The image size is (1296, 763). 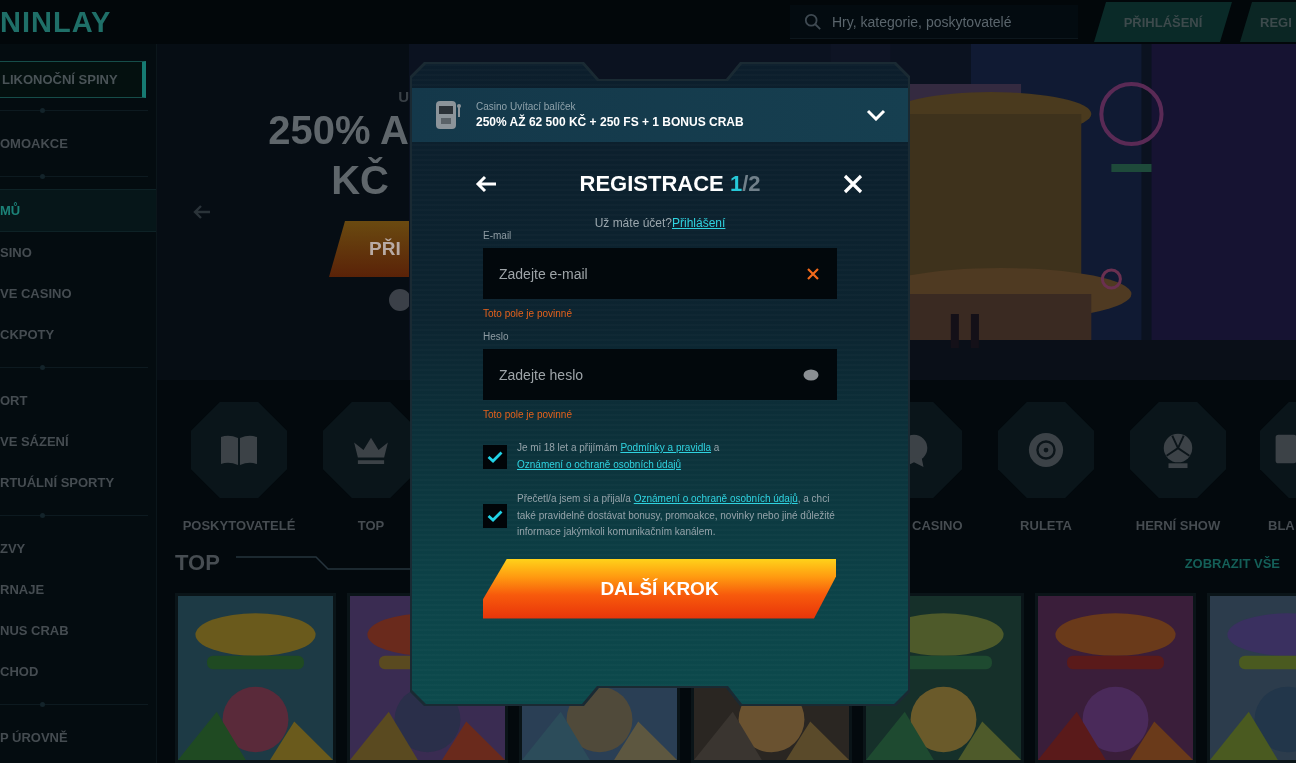 I want to click on chevron-icon, so click(x=876, y=115).